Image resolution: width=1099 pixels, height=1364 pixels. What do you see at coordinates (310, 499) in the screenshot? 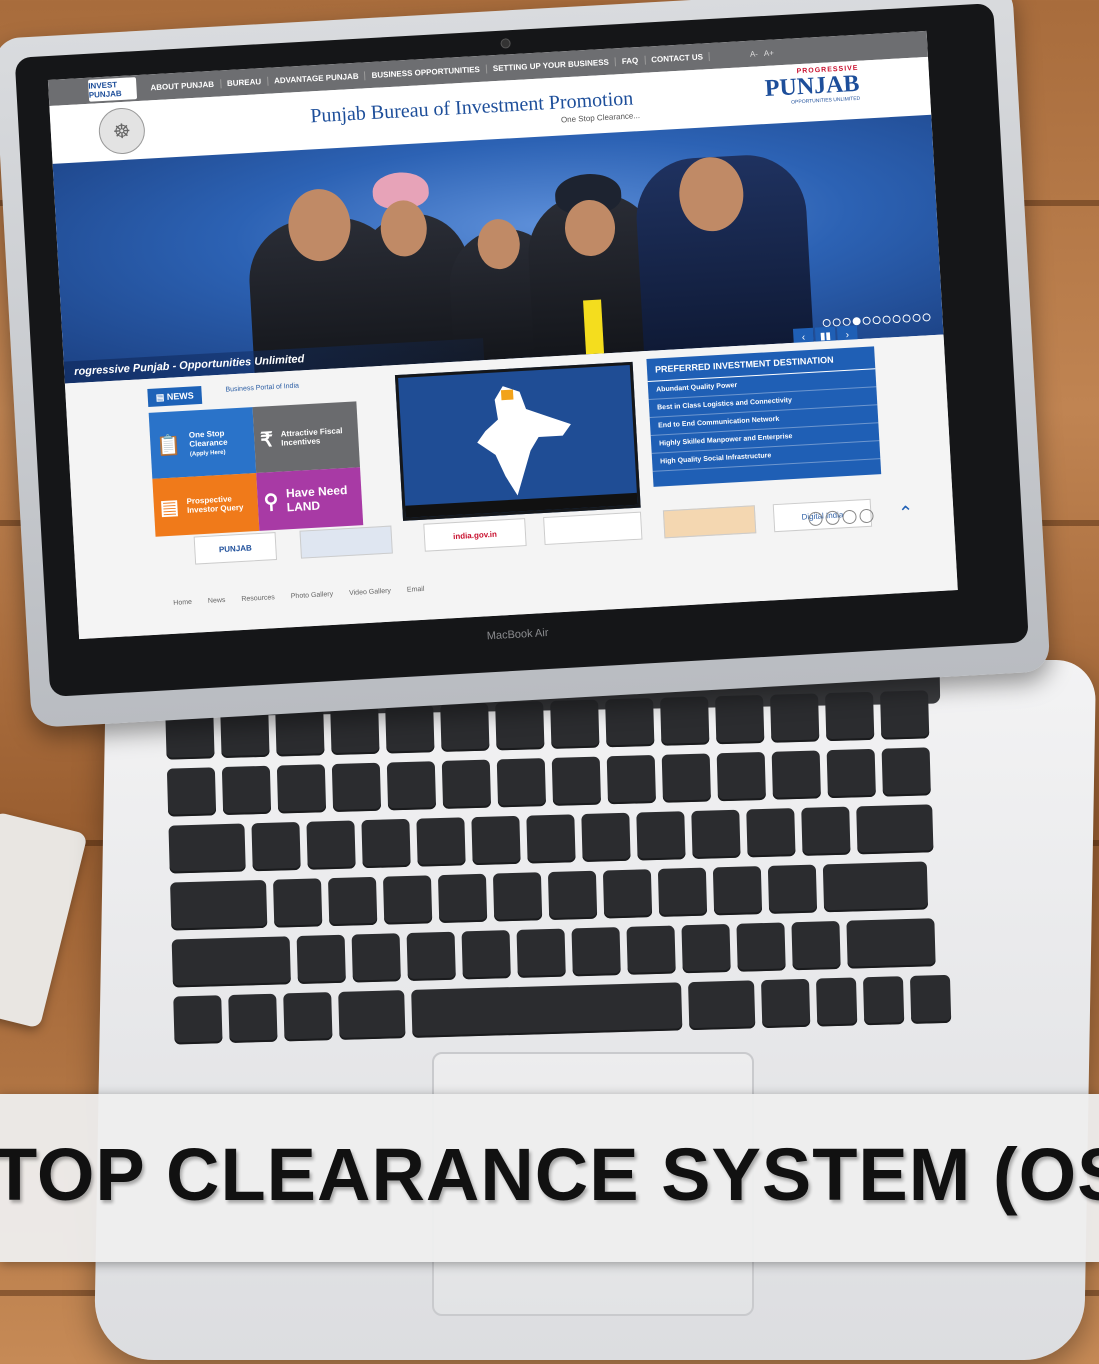
I see `land-tile: ⚲ Have Need LAND` at bounding box center [310, 499].